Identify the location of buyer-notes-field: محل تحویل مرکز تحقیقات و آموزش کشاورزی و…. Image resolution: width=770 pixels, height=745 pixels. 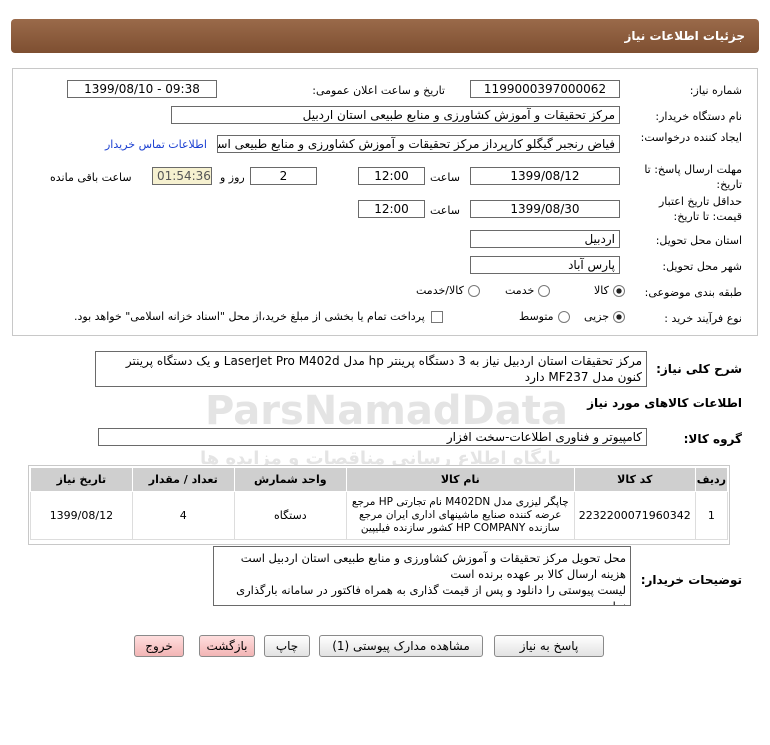
(422, 576).